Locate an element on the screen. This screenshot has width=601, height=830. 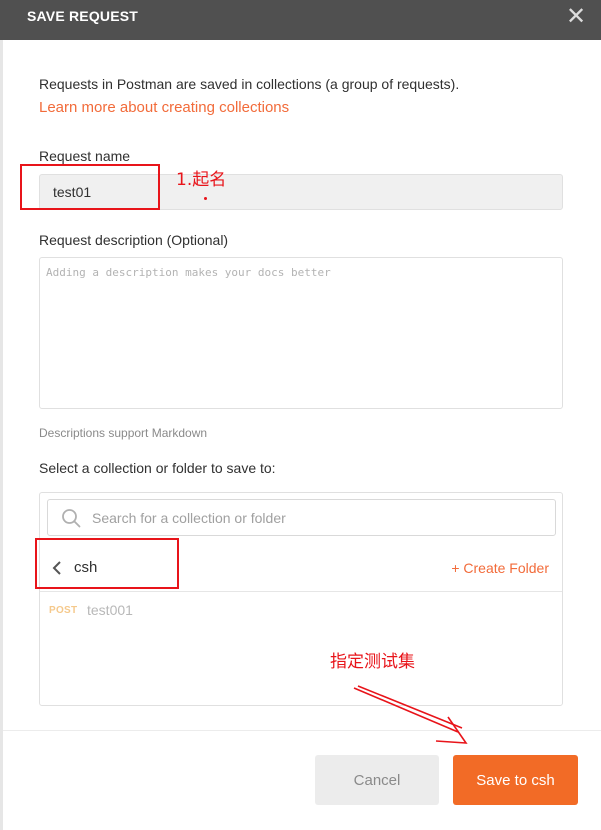
list-item: POST test001 is located at coordinates (301, 610).